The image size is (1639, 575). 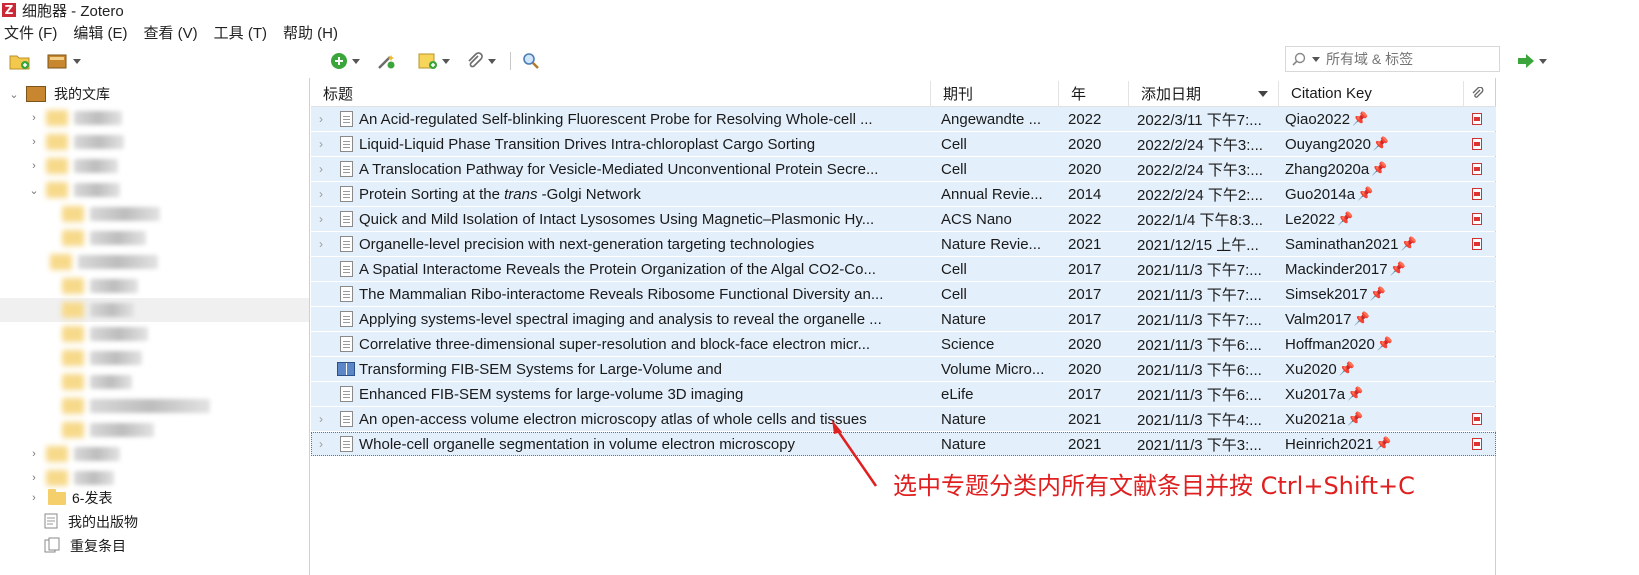 What do you see at coordinates (240, 32) in the screenshot?
I see `menu-tools: 工具 (T)` at bounding box center [240, 32].